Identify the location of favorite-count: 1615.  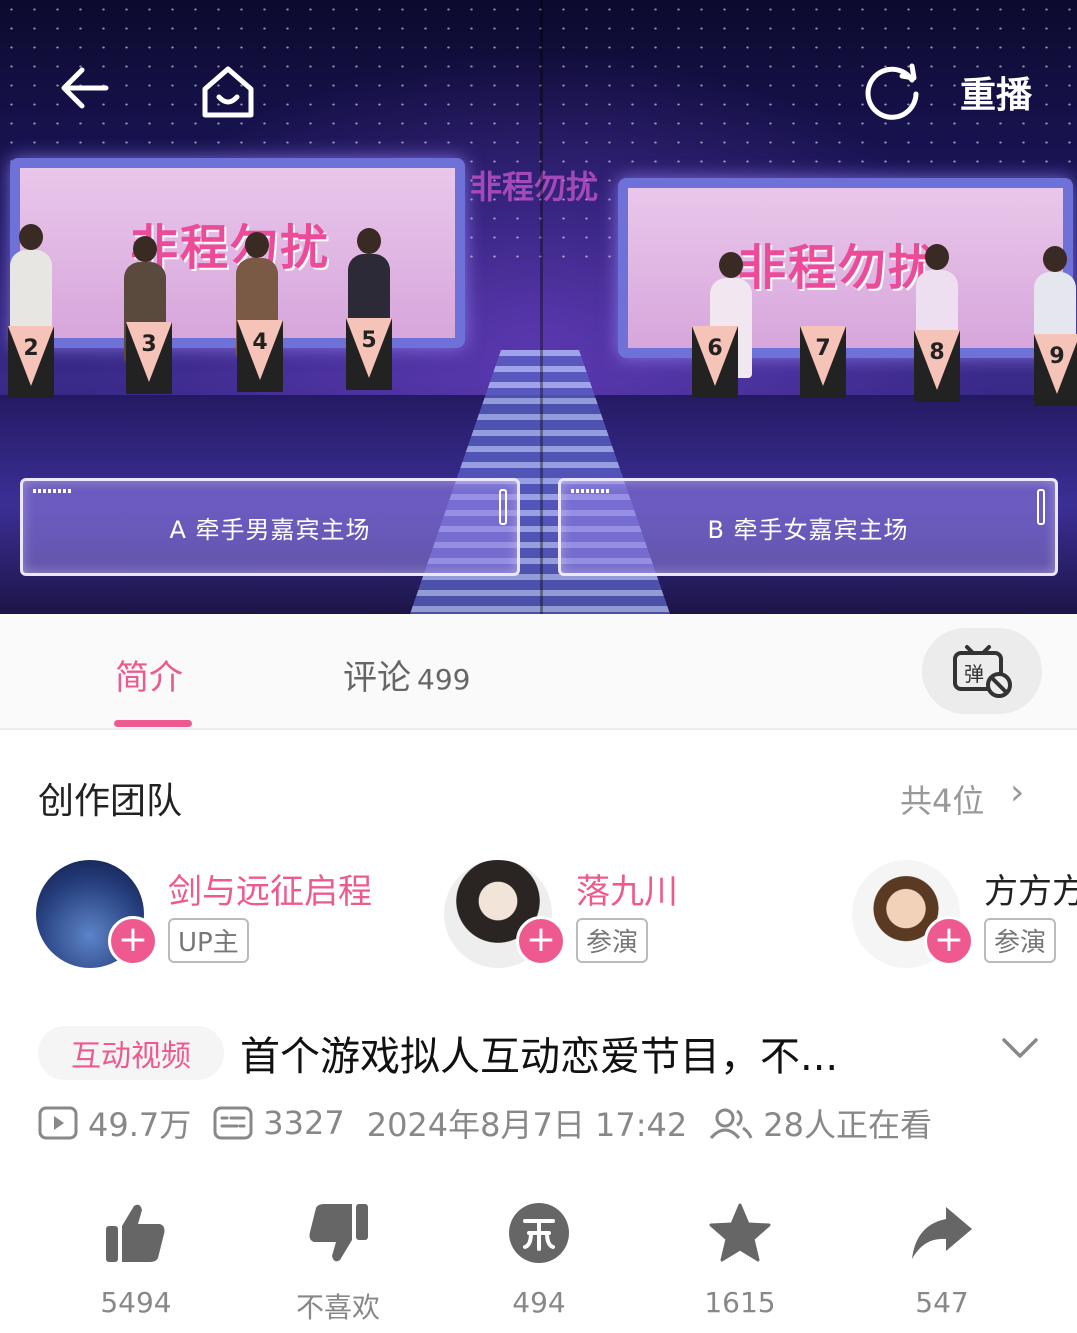
(740, 1302).